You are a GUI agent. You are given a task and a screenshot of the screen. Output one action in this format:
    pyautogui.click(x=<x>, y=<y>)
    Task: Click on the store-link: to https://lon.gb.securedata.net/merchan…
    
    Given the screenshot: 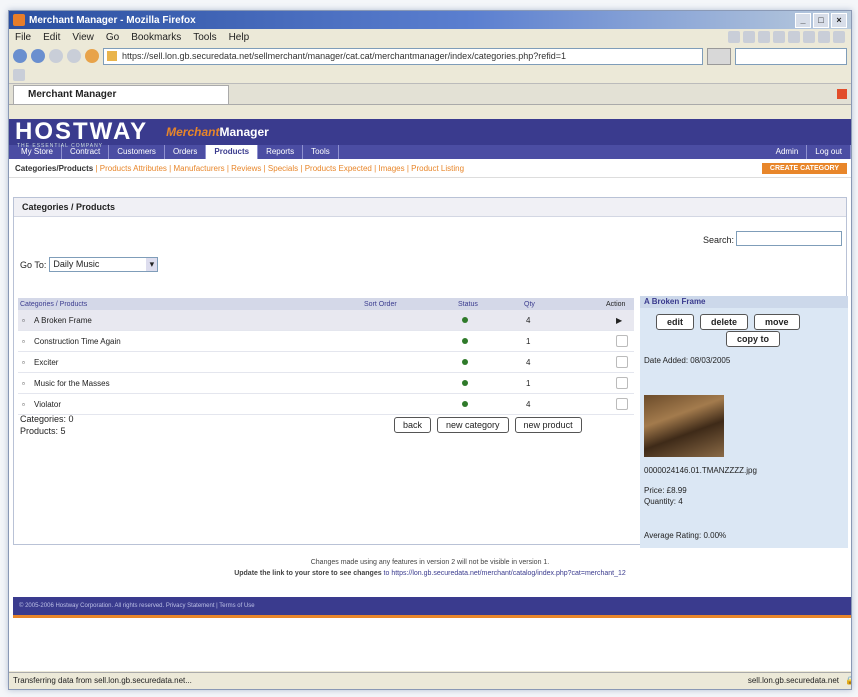 What is the action you would take?
    pyautogui.click(x=504, y=573)
    